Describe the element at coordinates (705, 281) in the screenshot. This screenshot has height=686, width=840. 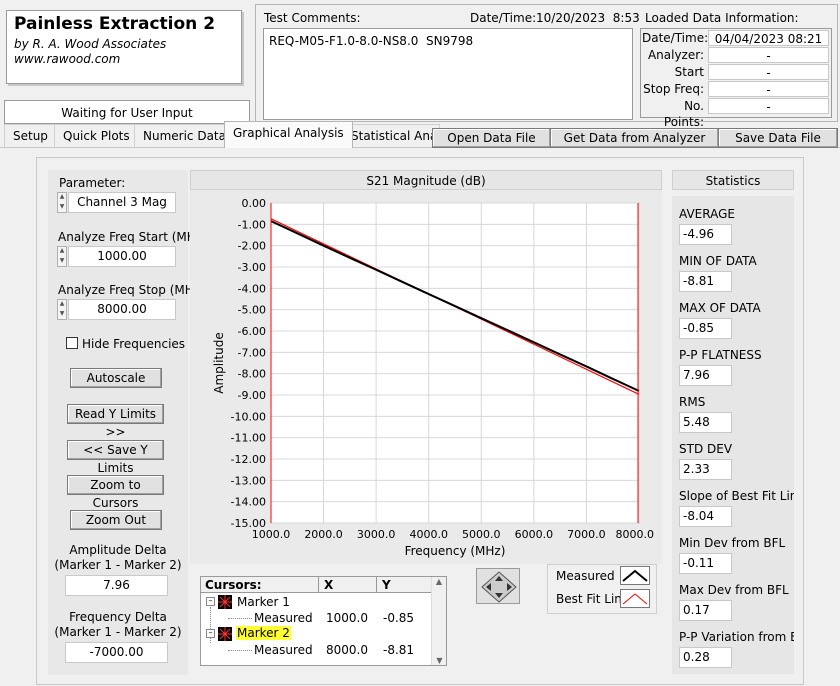
I see `stat-value: -8.81` at that location.